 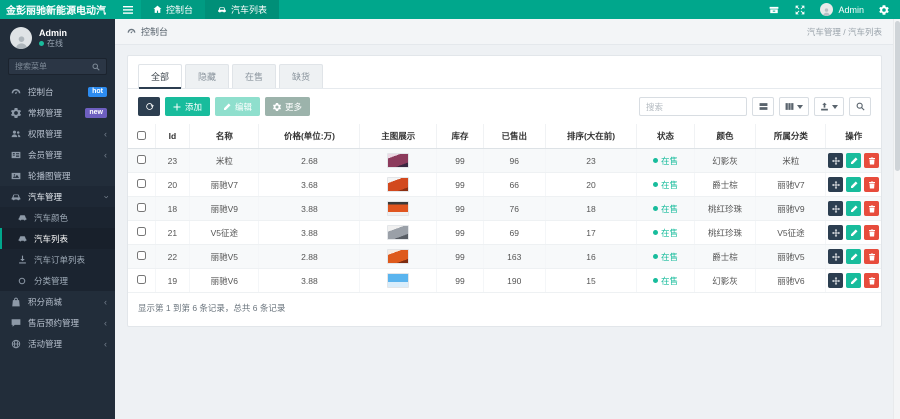 I want to click on sidebar-search, so click(x=57, y=66).